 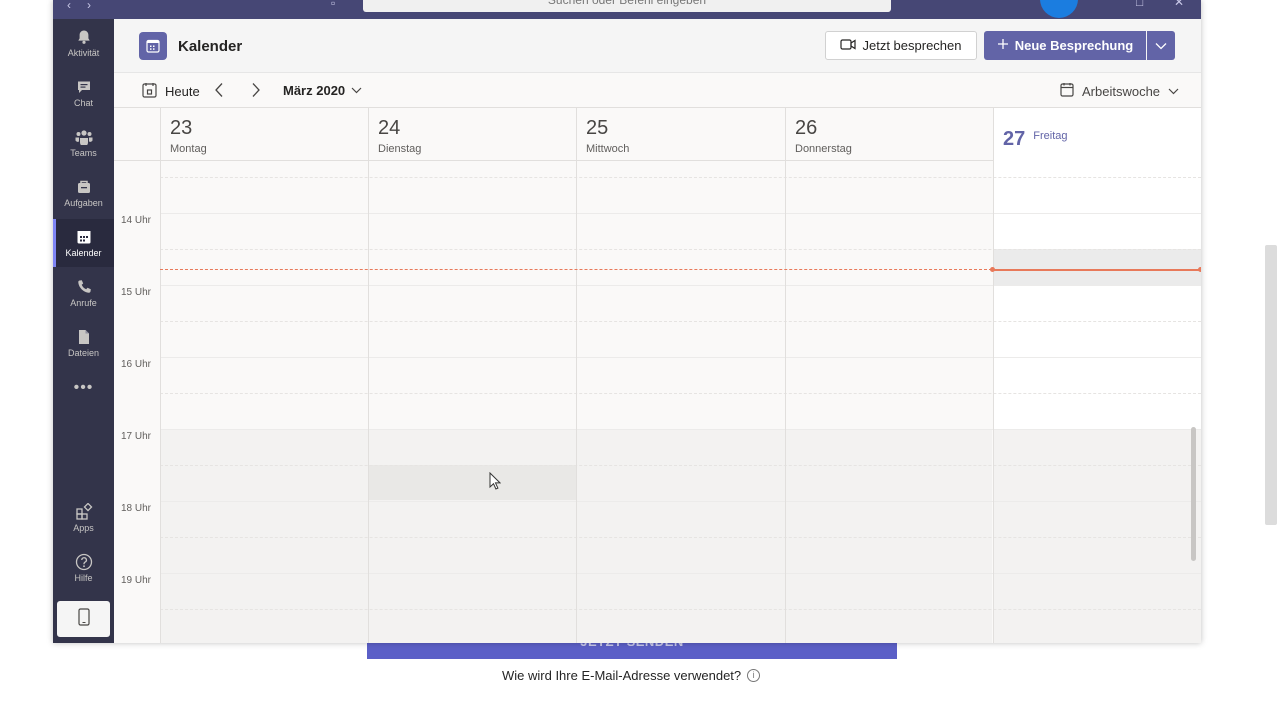 I want to click on rail-item-chat: Chat, so click(x=83, y=93).